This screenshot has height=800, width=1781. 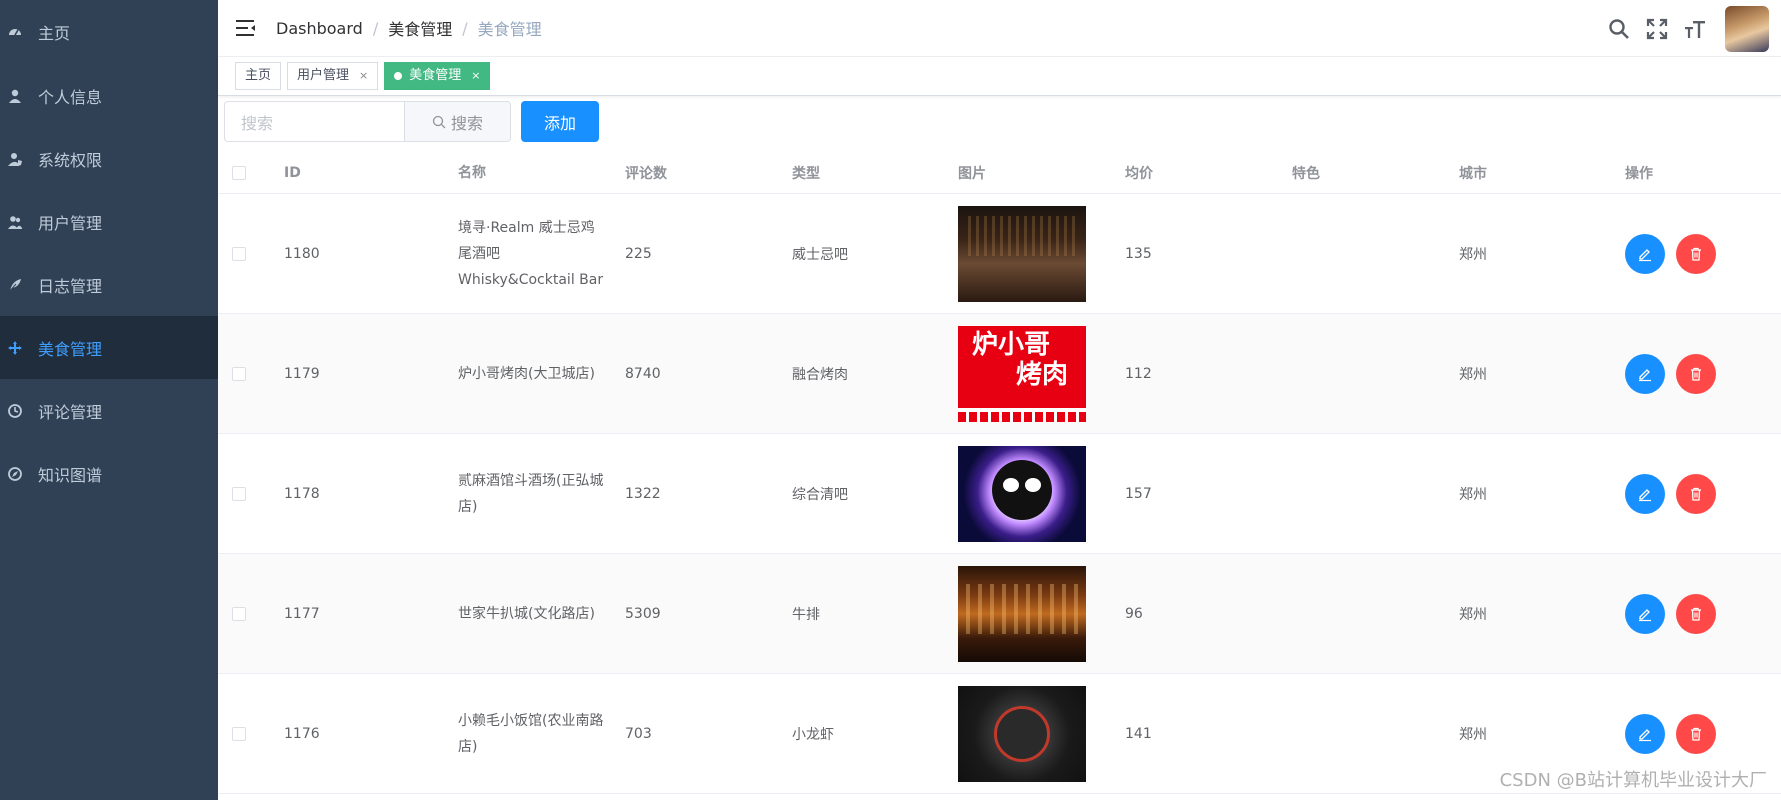 What do you see at coordinates (323, 75) in the screenshot?
I see `tag-label: 用户管理` at bounding box center [323, 75].